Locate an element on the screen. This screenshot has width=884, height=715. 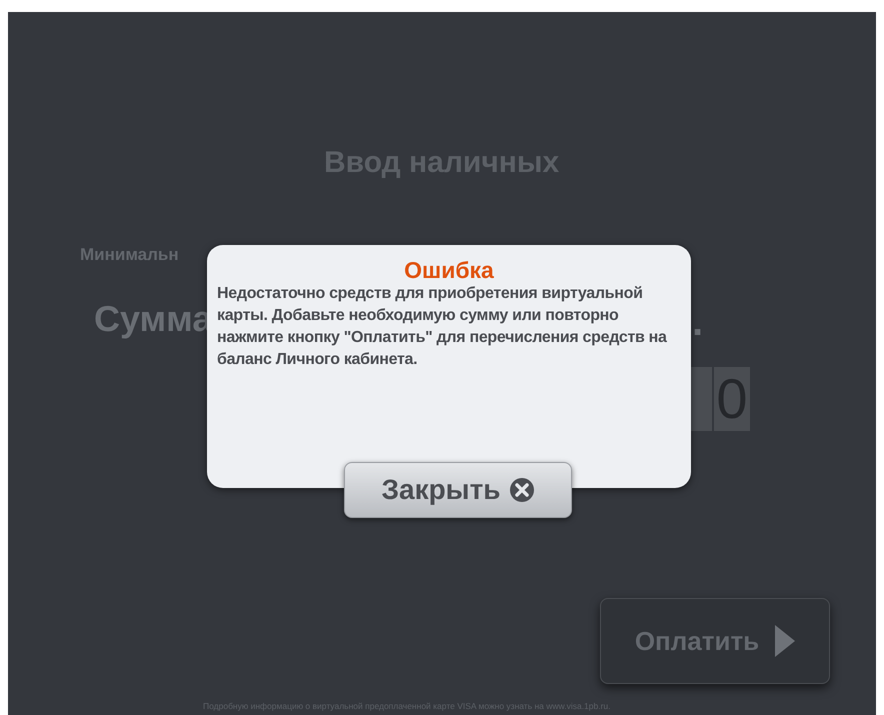
close-icon is located at coordinates (521, 490).